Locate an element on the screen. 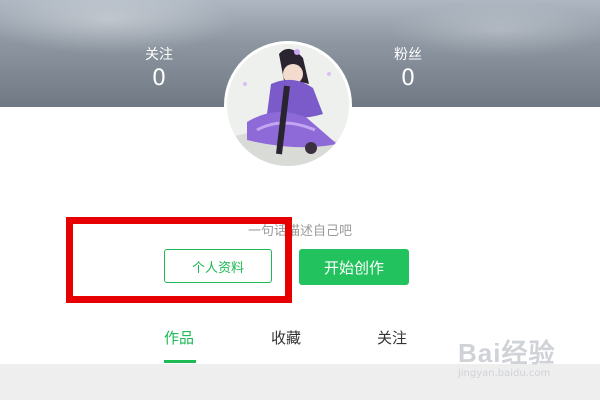 The image size is (600, 400). avatar is located at coordinates (288, 105).